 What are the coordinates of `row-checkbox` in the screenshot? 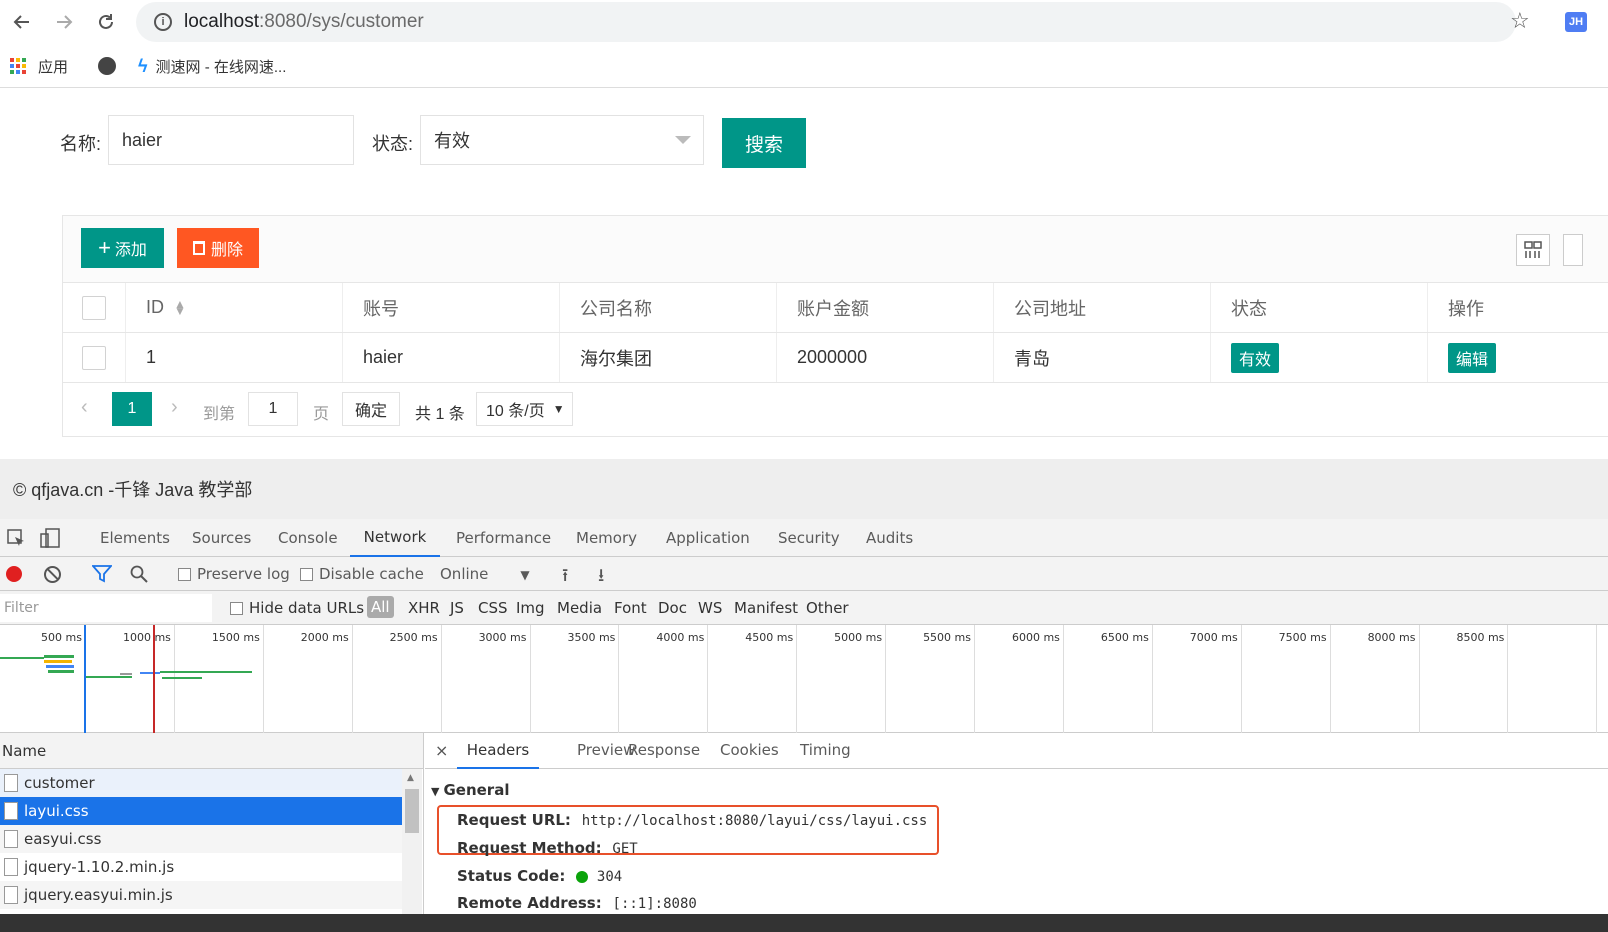 It's located at (94, 357).